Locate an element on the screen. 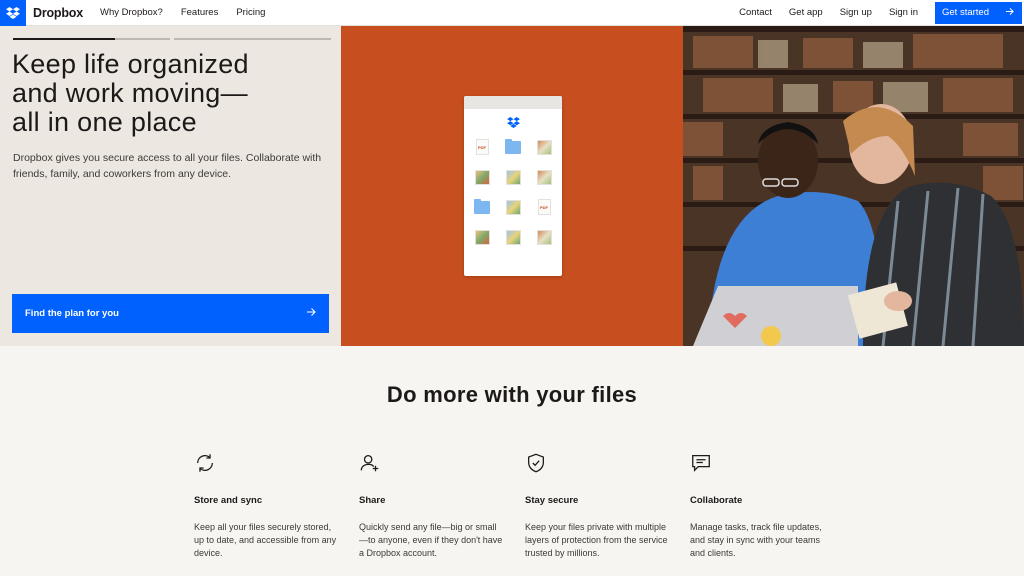  phone-status-bar is located at coordinates (513, 102).